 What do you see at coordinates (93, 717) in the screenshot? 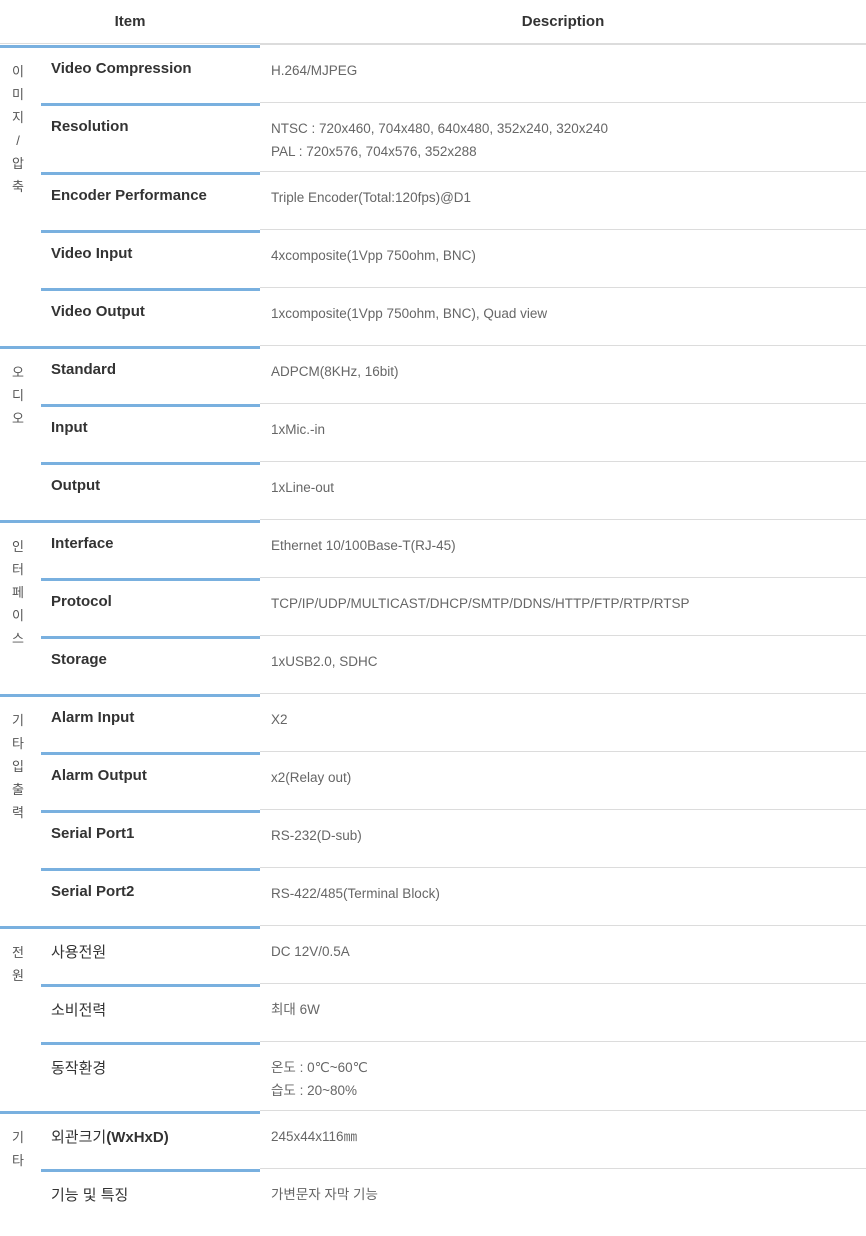
I see `item-label: Alarm Input` at bounding box center [93, 717].